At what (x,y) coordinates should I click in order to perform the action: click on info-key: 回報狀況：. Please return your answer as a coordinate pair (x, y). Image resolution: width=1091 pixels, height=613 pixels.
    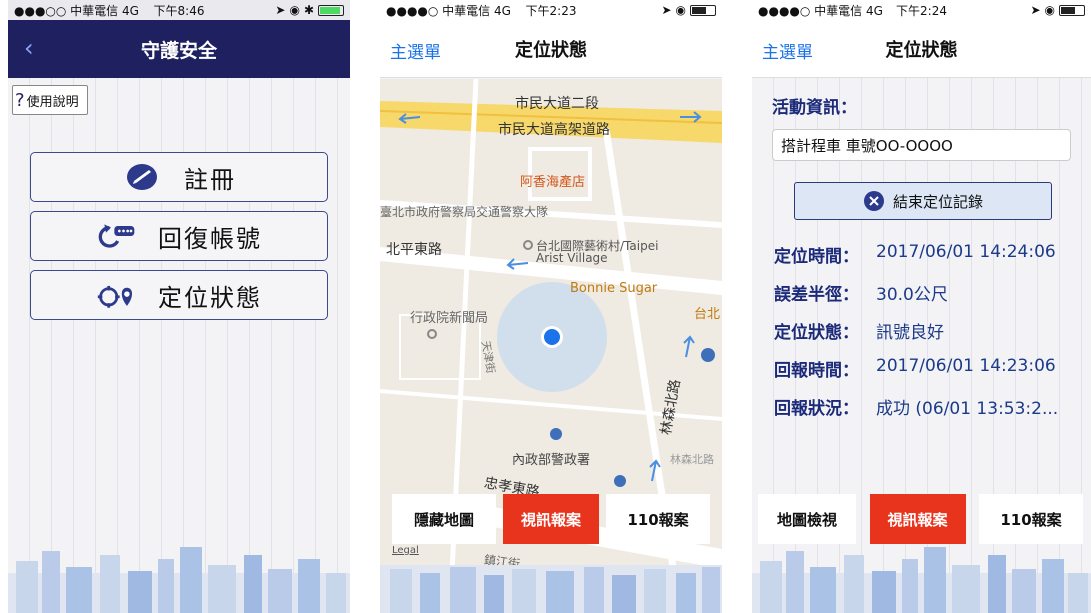
    Looking at the image, I should click on (816, 409).